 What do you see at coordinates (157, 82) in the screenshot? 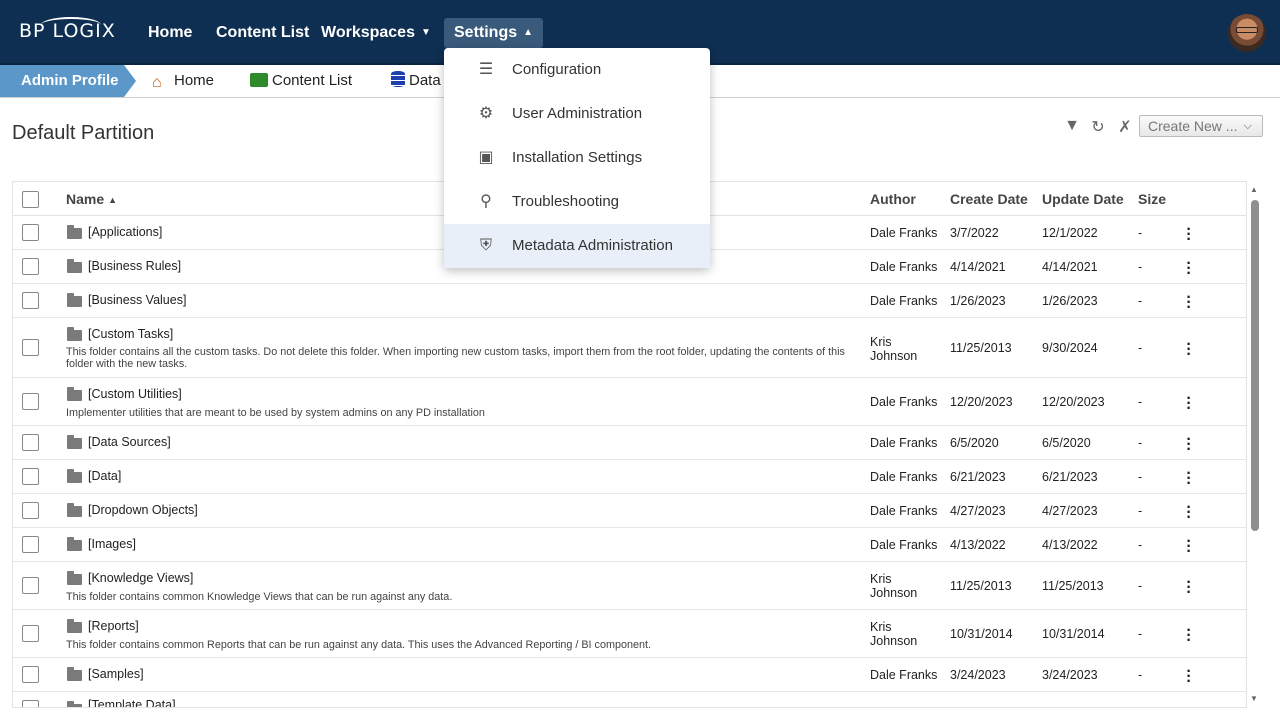
I see `home-icon: ⌂` at bounding box center [157, 82].